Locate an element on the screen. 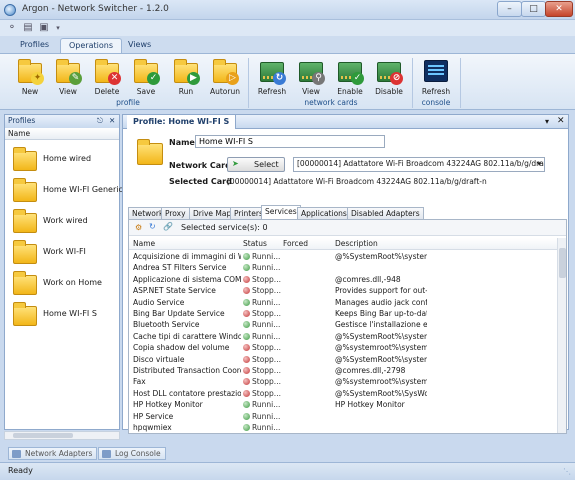 The image size is (575, 480). service-description: @comres.dll,-2798 is located at coordinates (370, 370).